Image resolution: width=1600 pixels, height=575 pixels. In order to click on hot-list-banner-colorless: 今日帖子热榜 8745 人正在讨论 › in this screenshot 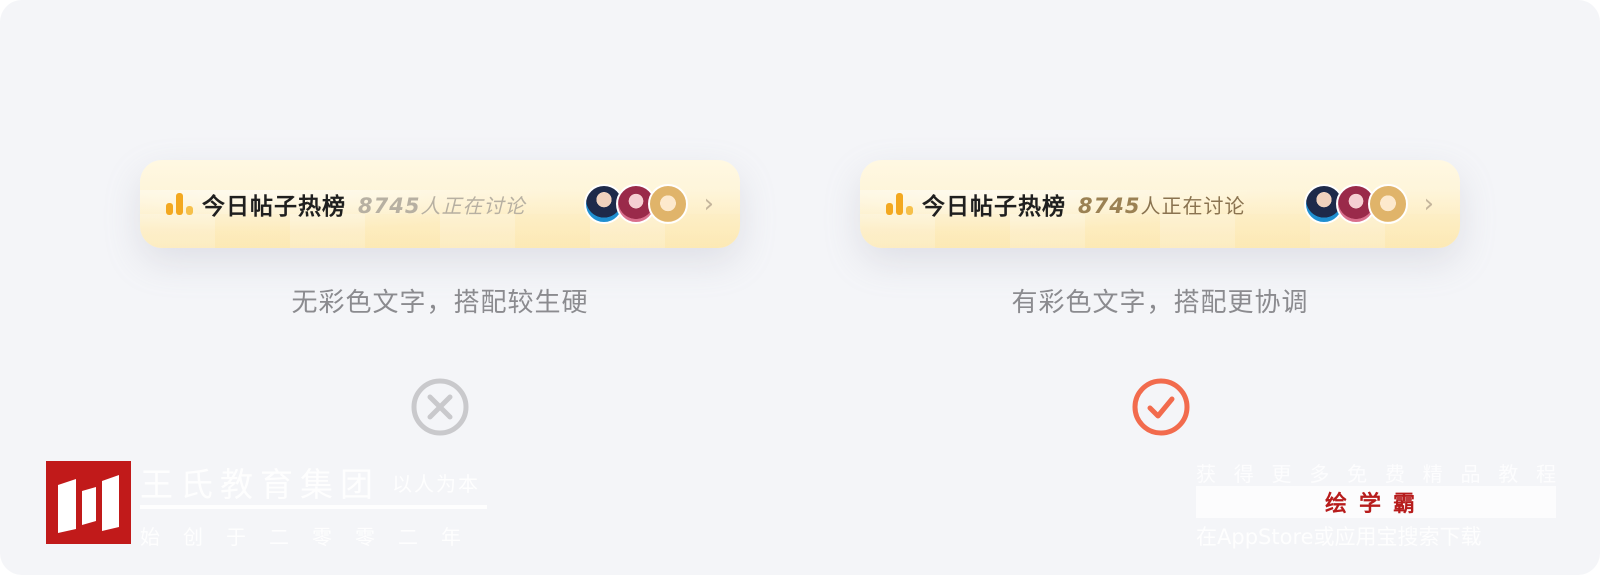, I will do `click(440, 204)`.